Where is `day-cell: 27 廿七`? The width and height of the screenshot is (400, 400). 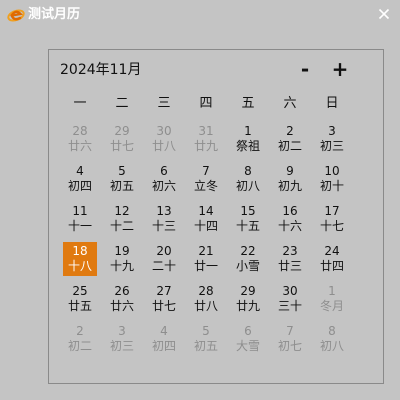 day-cell: 27 廿七 is located at coordinates (164, 299).